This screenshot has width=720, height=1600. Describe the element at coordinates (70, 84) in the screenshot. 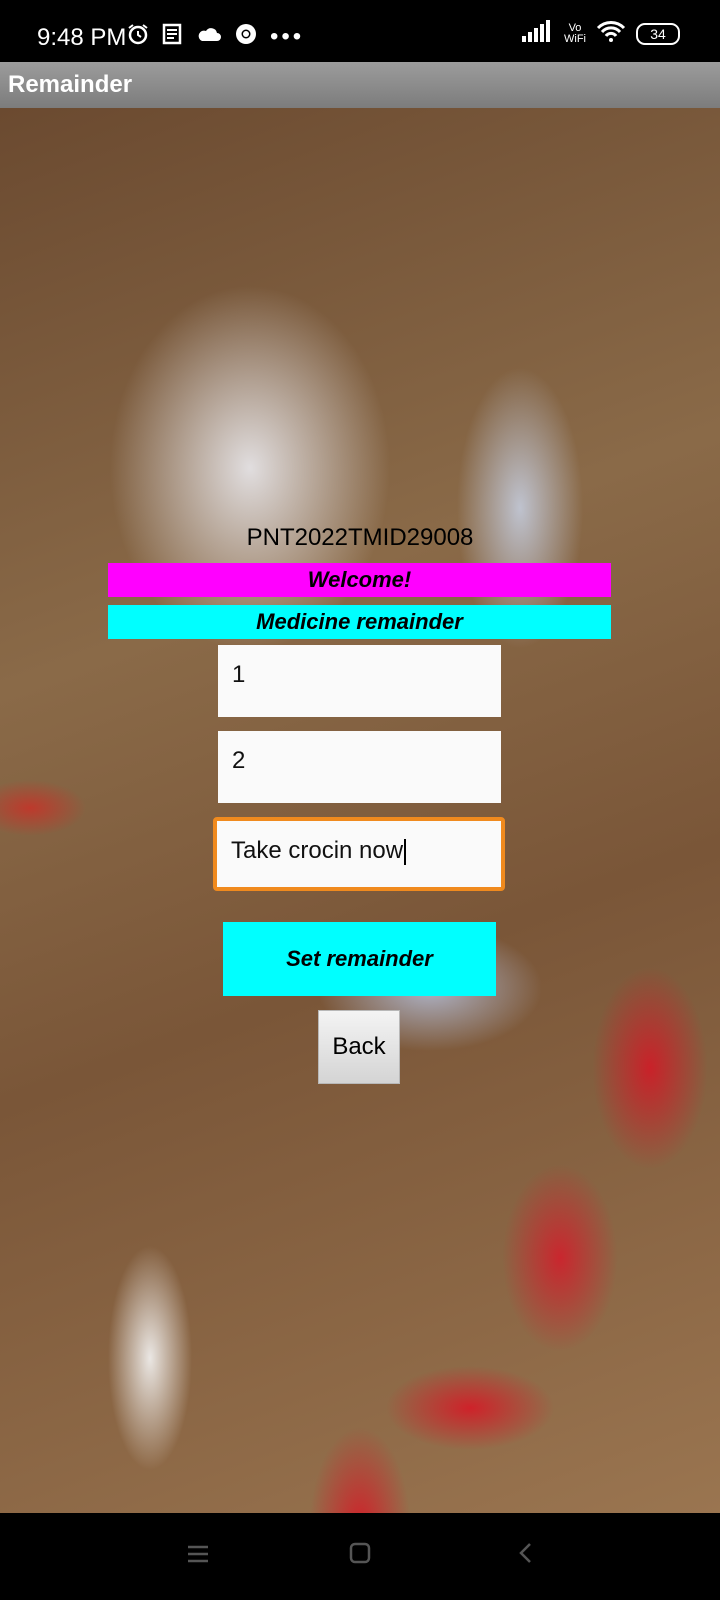

I see `app-title: Remainder` at that location.